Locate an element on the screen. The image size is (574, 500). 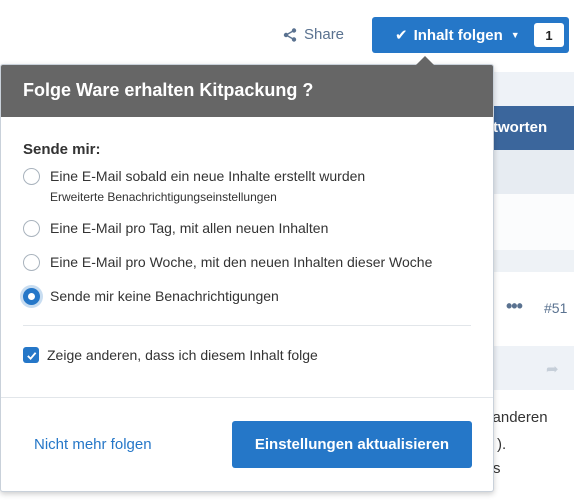
follow-button: ✔ Inhalt folgen ▼ 1 is located at coordinates (470, 35).